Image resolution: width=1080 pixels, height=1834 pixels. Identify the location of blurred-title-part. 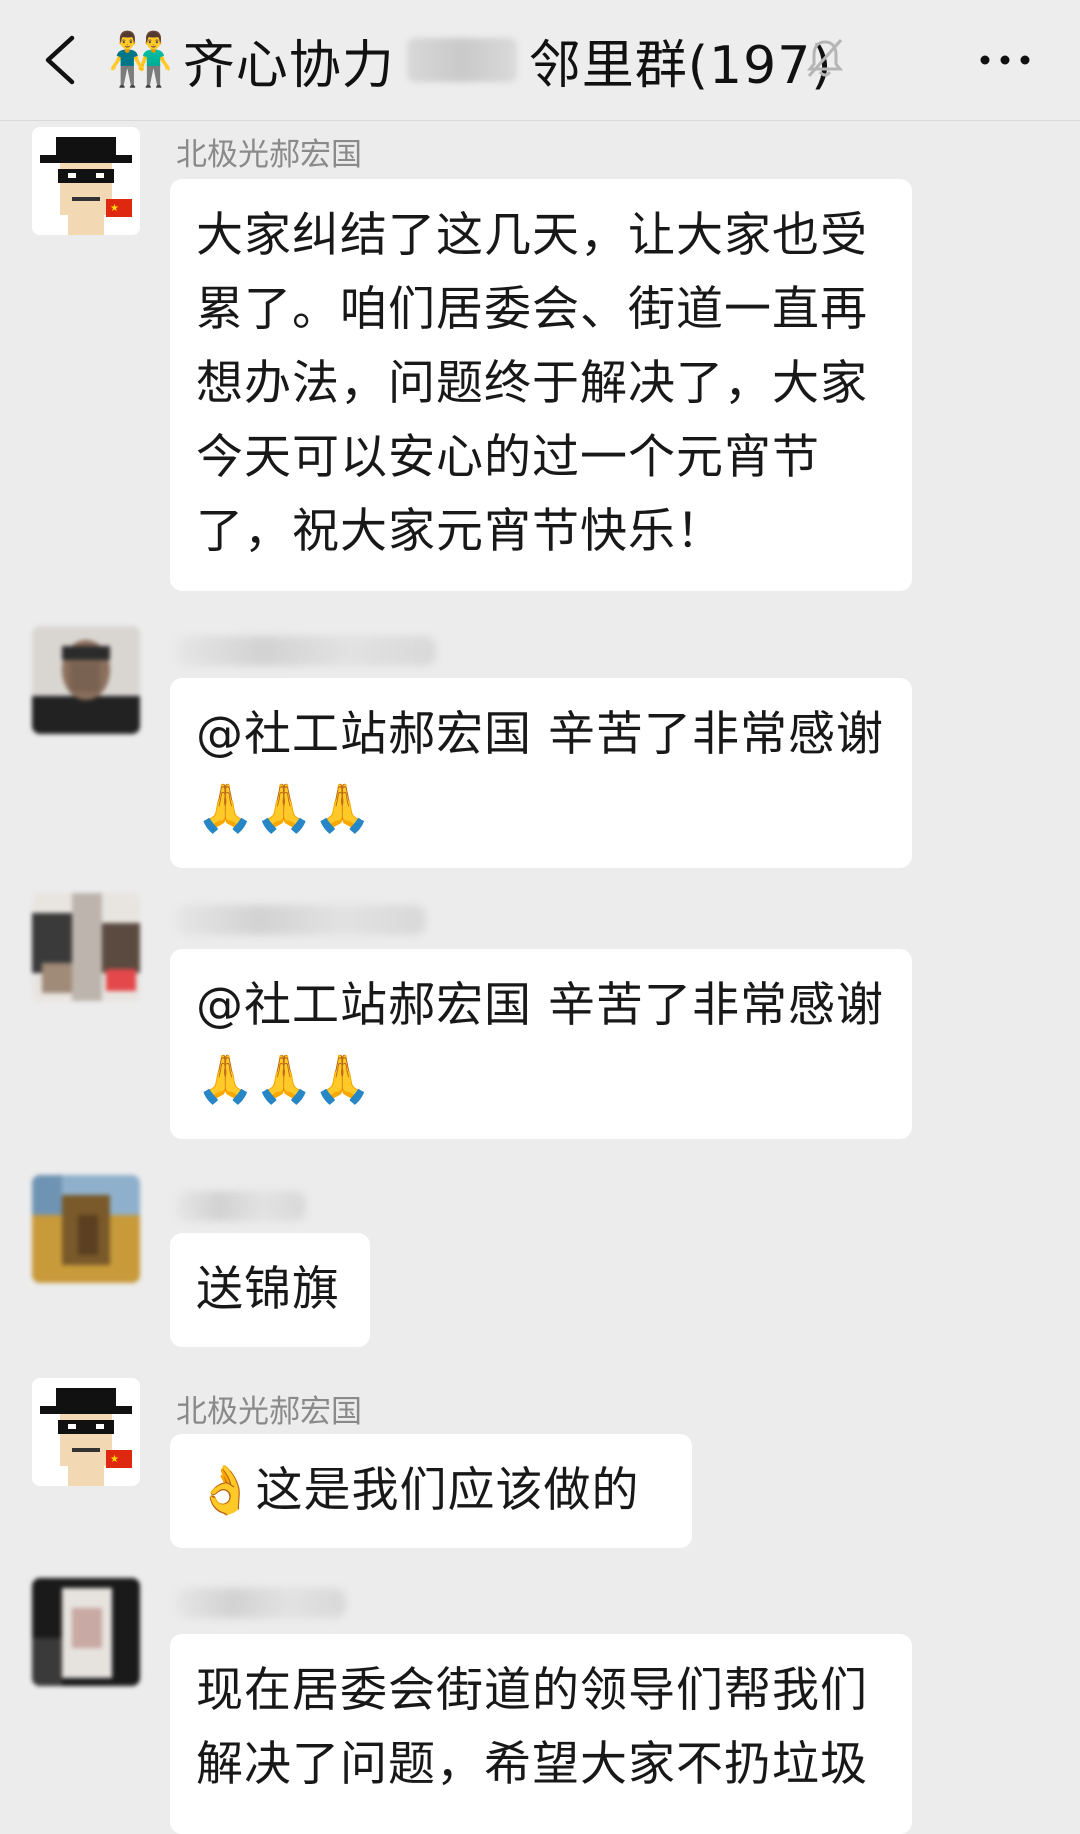
(461, 60).